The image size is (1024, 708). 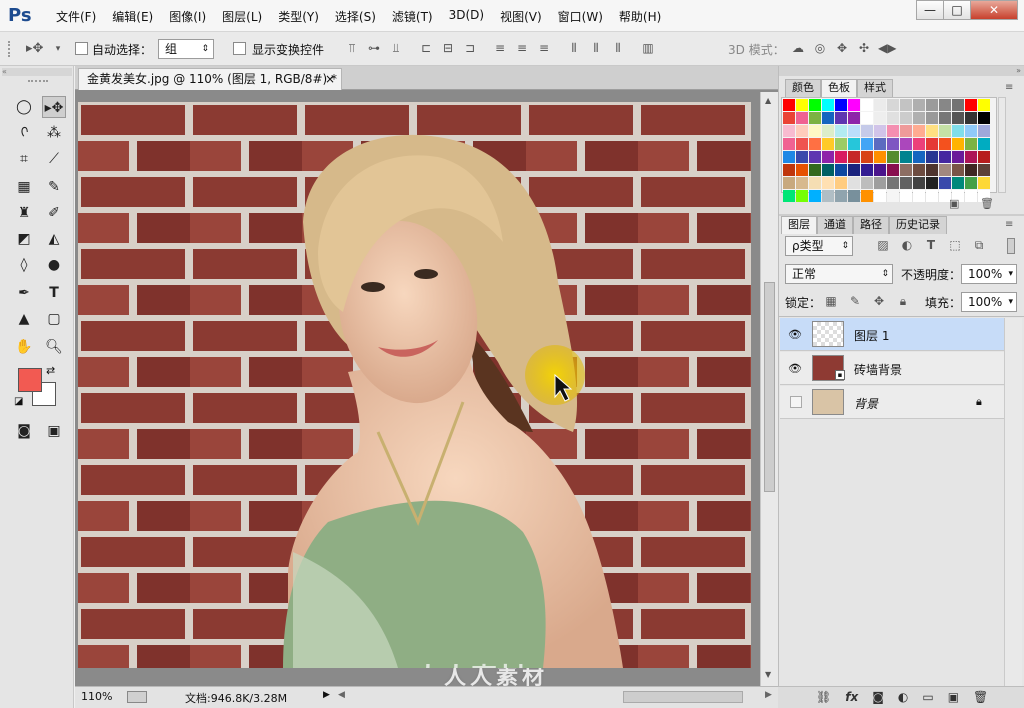 I want to click on align-bottom-icon: ⫫, so click(x=396, y=48).